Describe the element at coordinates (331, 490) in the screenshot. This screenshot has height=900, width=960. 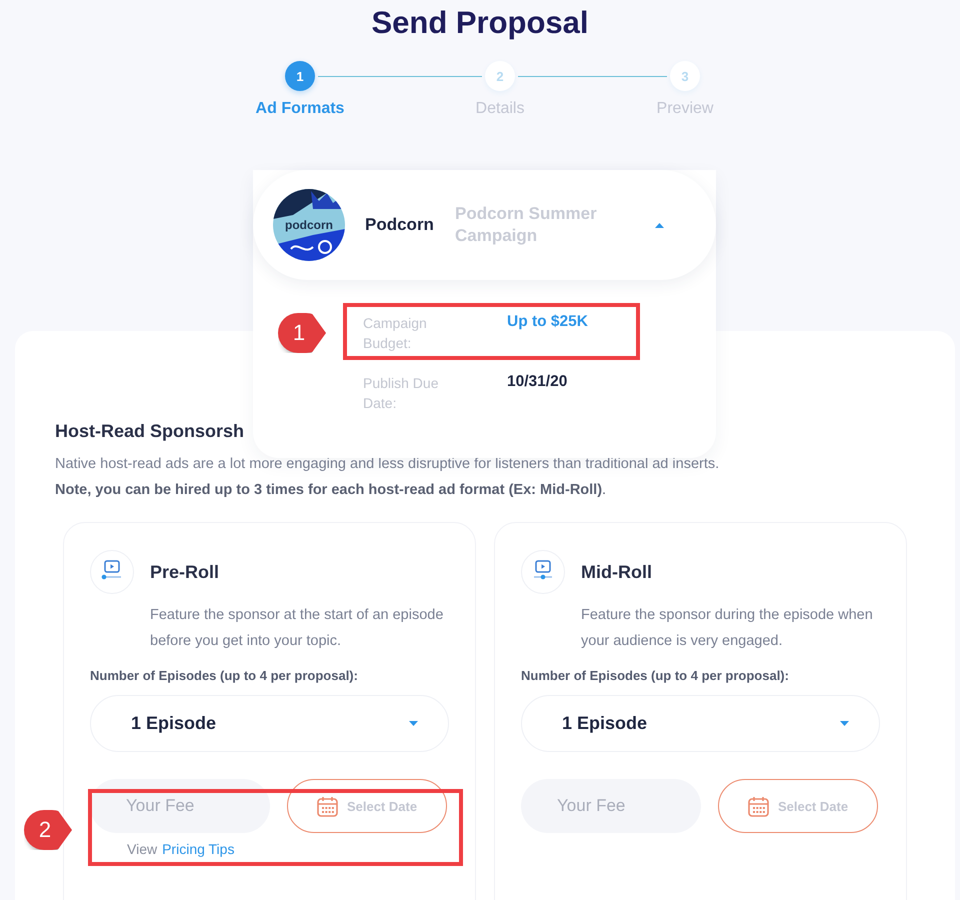
I see `section-note: Note, you can be hired up to 3 times for each host-read ad format (Ex: Mid-Roll).` at that location.